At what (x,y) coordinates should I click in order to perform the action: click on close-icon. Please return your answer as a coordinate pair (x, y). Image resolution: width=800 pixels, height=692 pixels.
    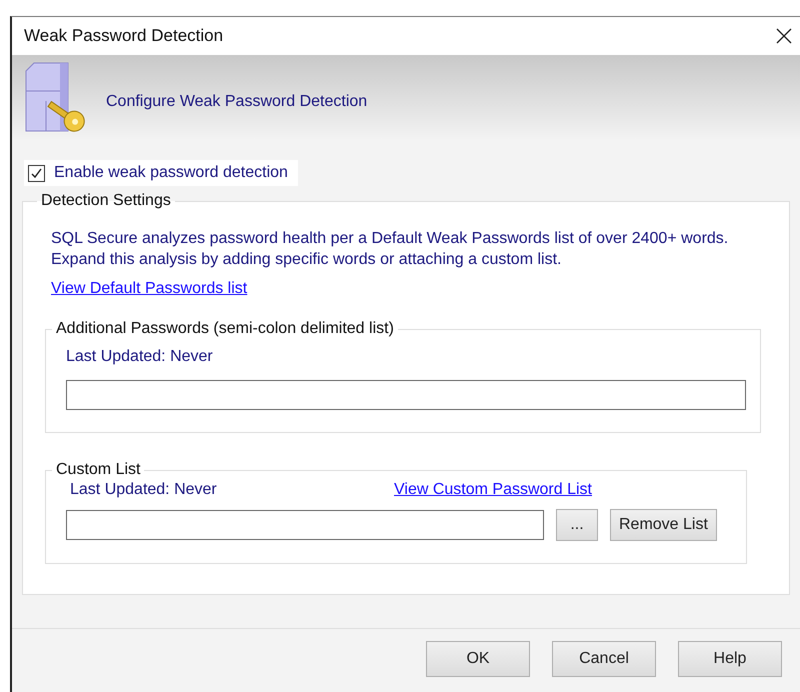
    Looking at the image, I should click on (784, 36).